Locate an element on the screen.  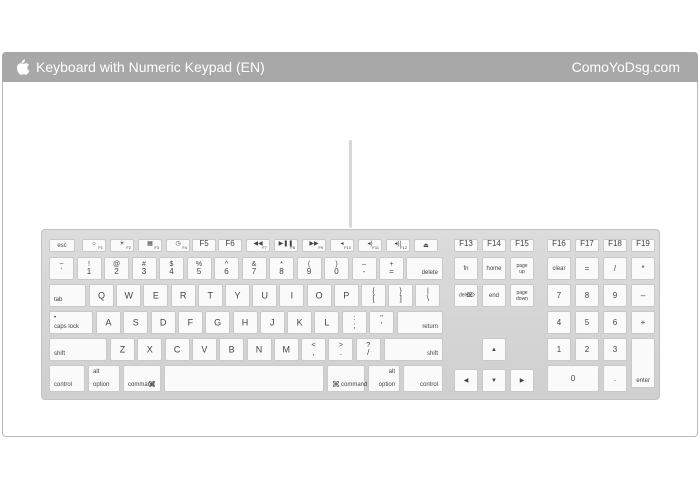
key-f18: F18 is located at coordinates (615, 245).